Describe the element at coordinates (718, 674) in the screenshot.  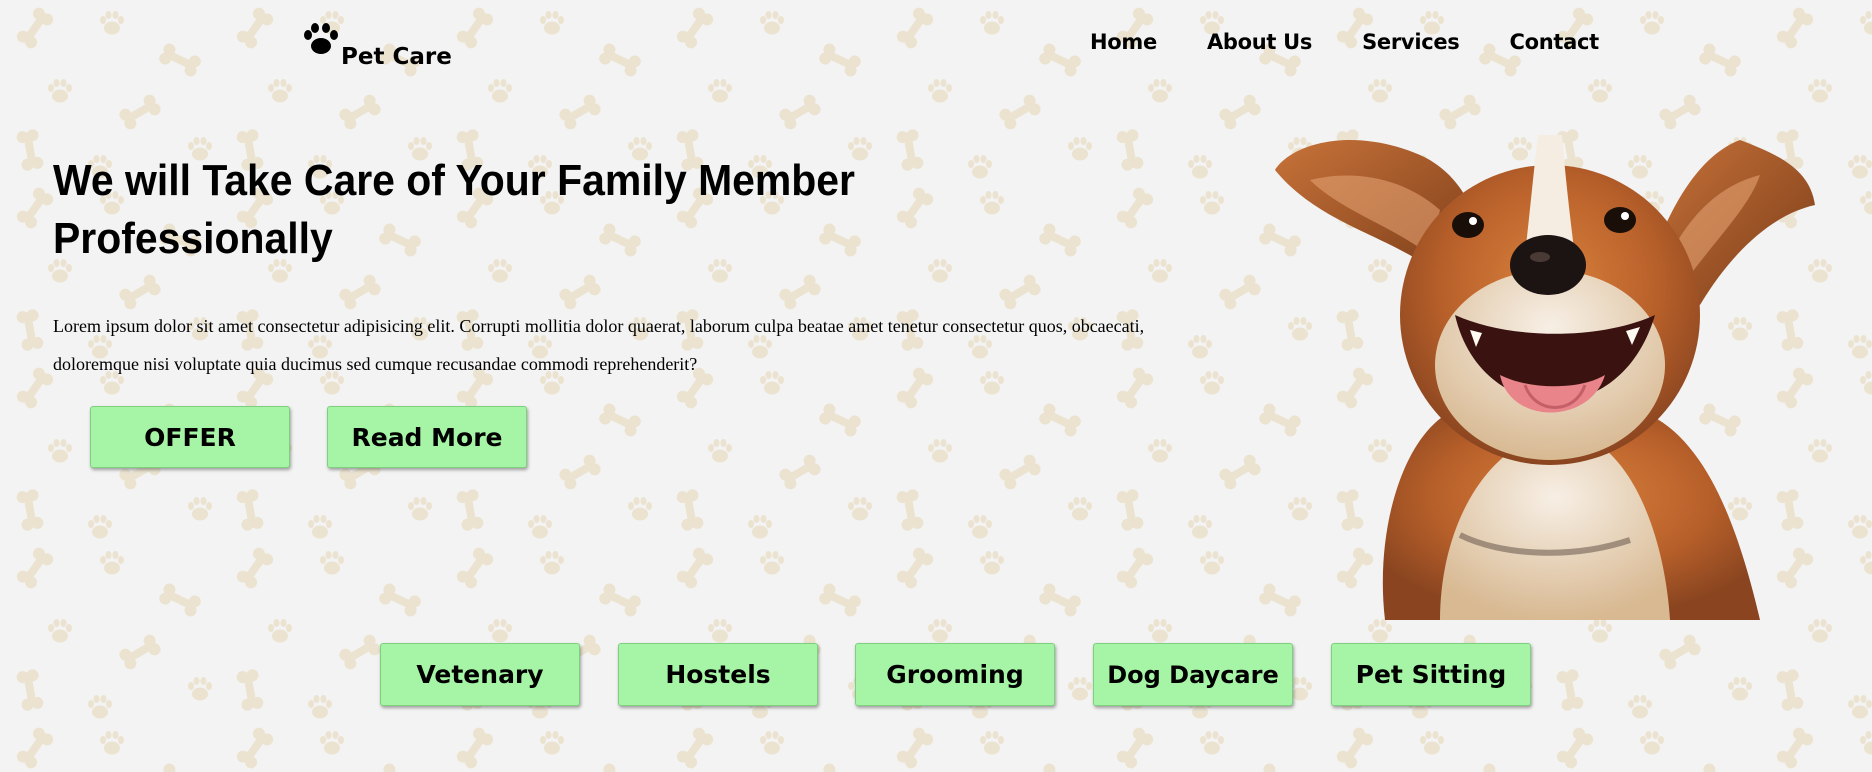
I see `service-button-hostels: Hostels` at that location.